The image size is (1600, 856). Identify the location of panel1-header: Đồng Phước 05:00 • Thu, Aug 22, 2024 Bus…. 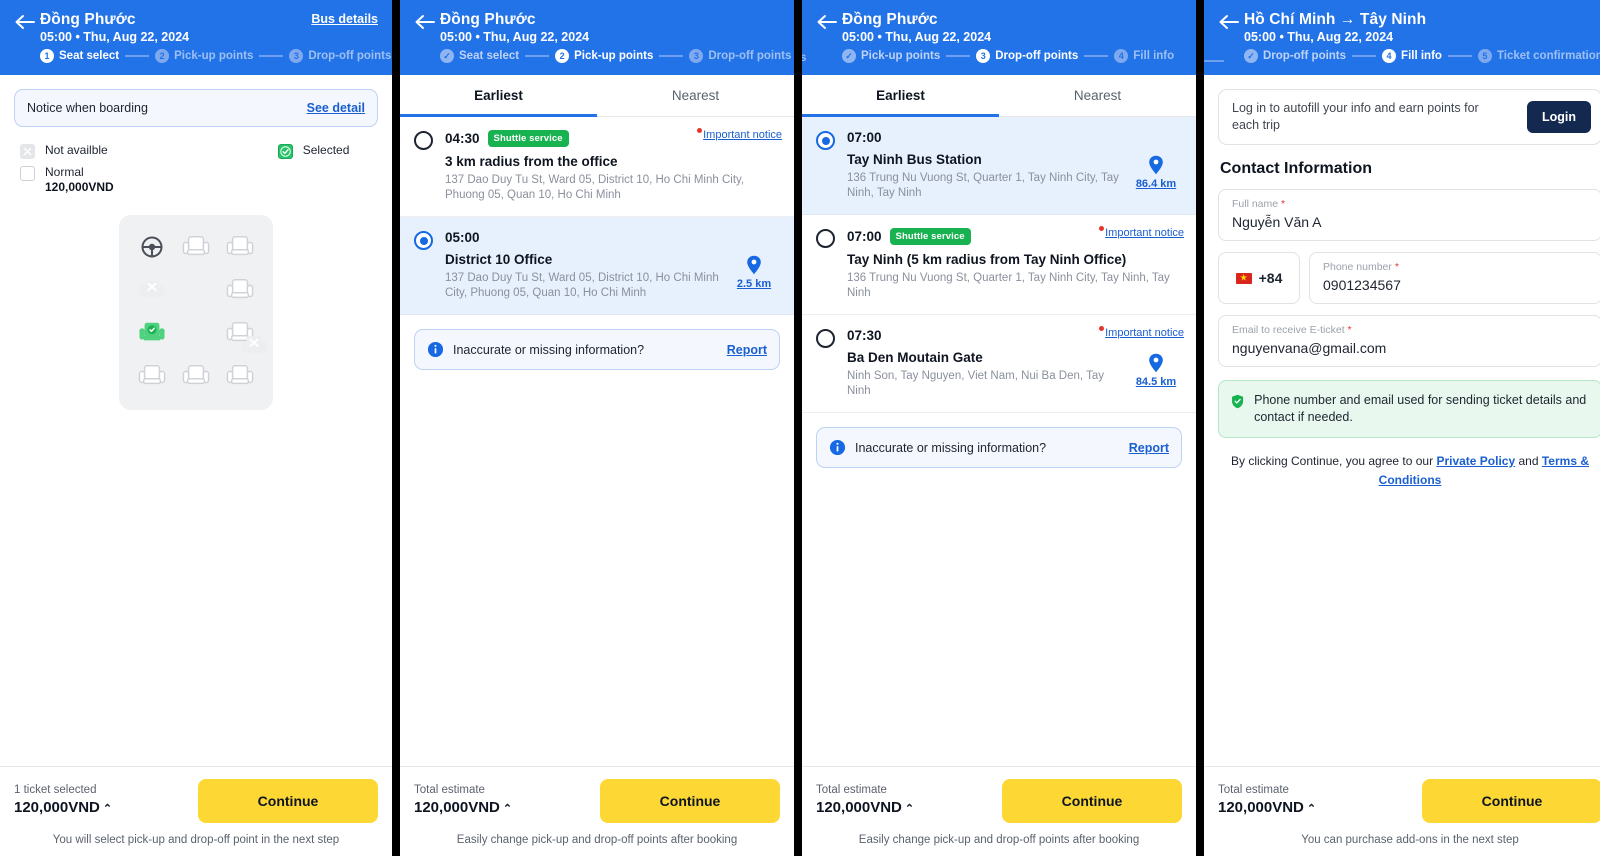
(196, 37).